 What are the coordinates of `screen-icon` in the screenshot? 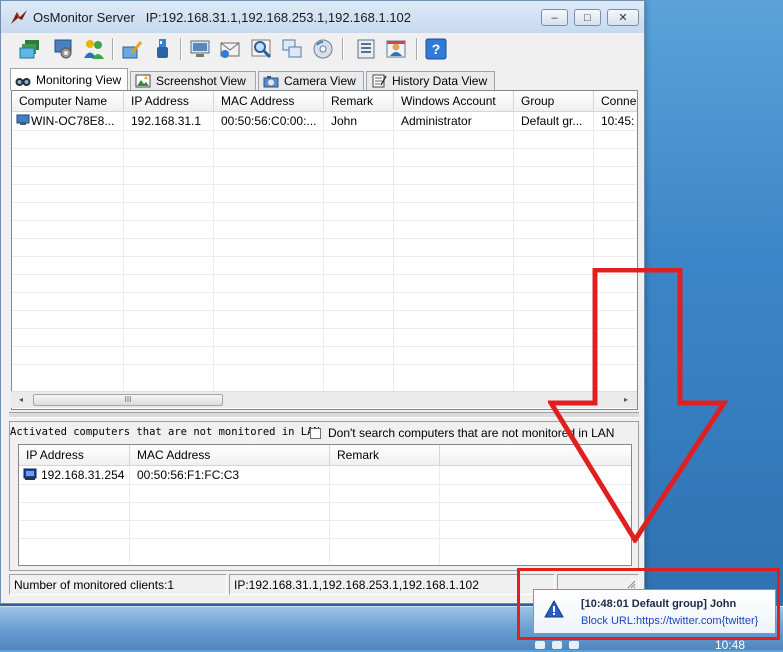 It's located at (200, 49).